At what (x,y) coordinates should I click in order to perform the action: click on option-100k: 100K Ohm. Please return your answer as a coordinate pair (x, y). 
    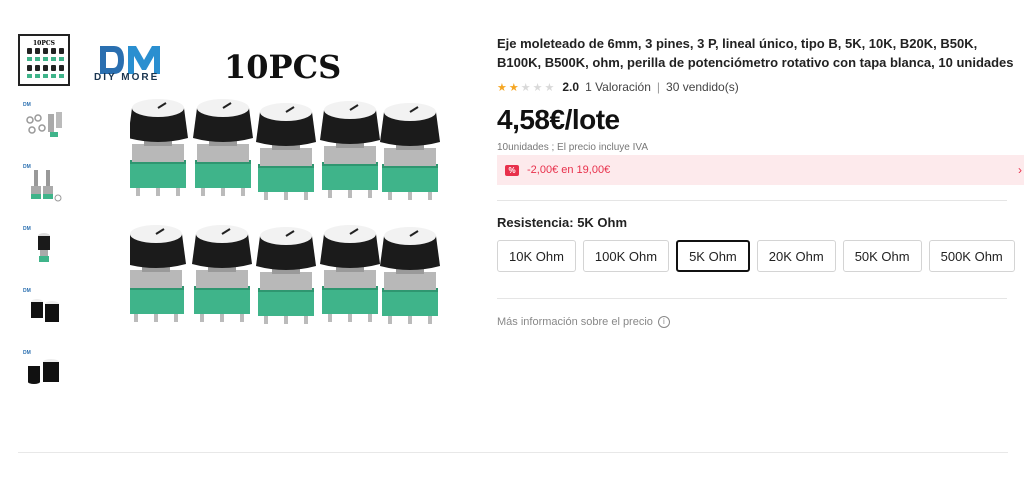
    Looking at the image, I should click on (626, 256).